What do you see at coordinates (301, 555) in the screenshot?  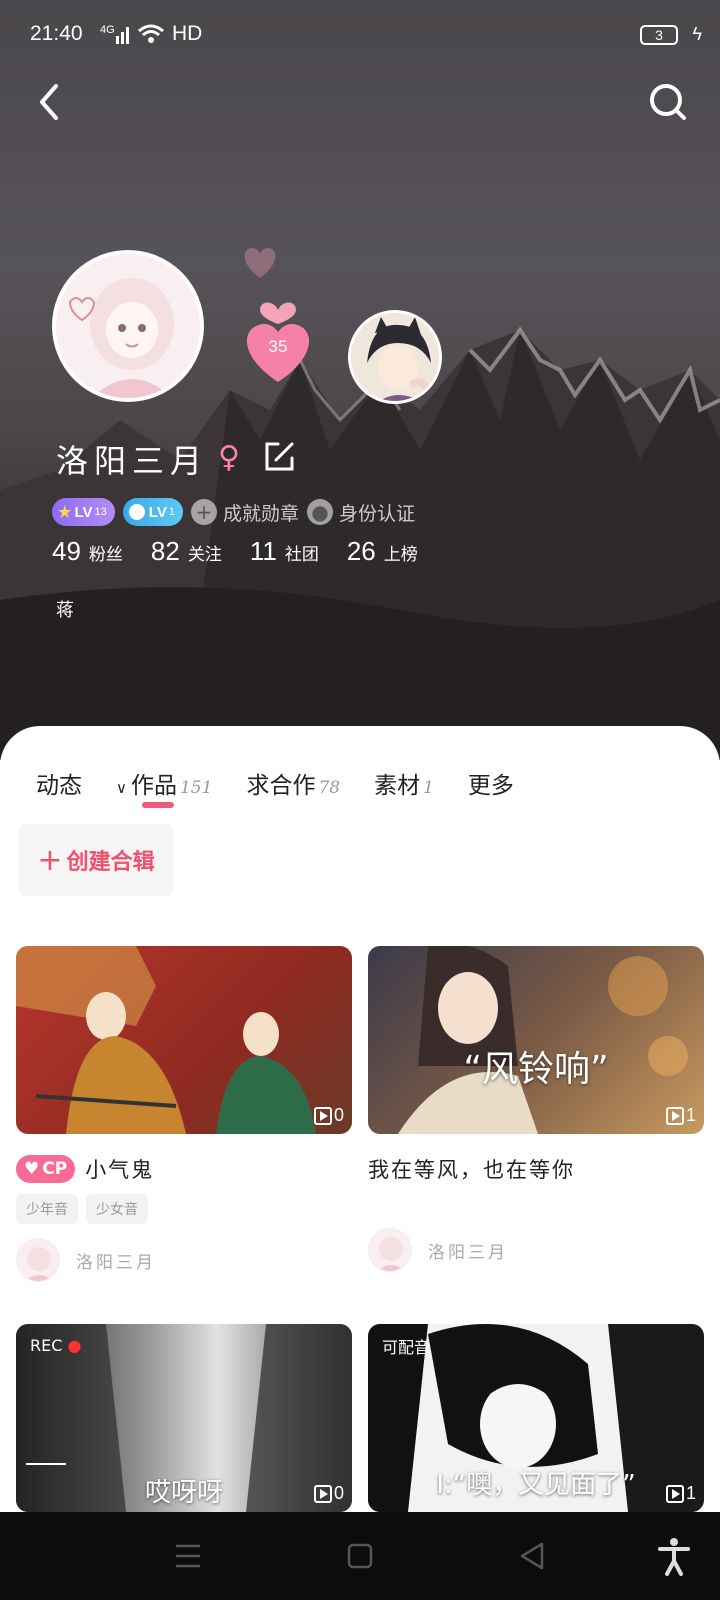 I see `stat-label: 社团` at bounding box center [301, 555].